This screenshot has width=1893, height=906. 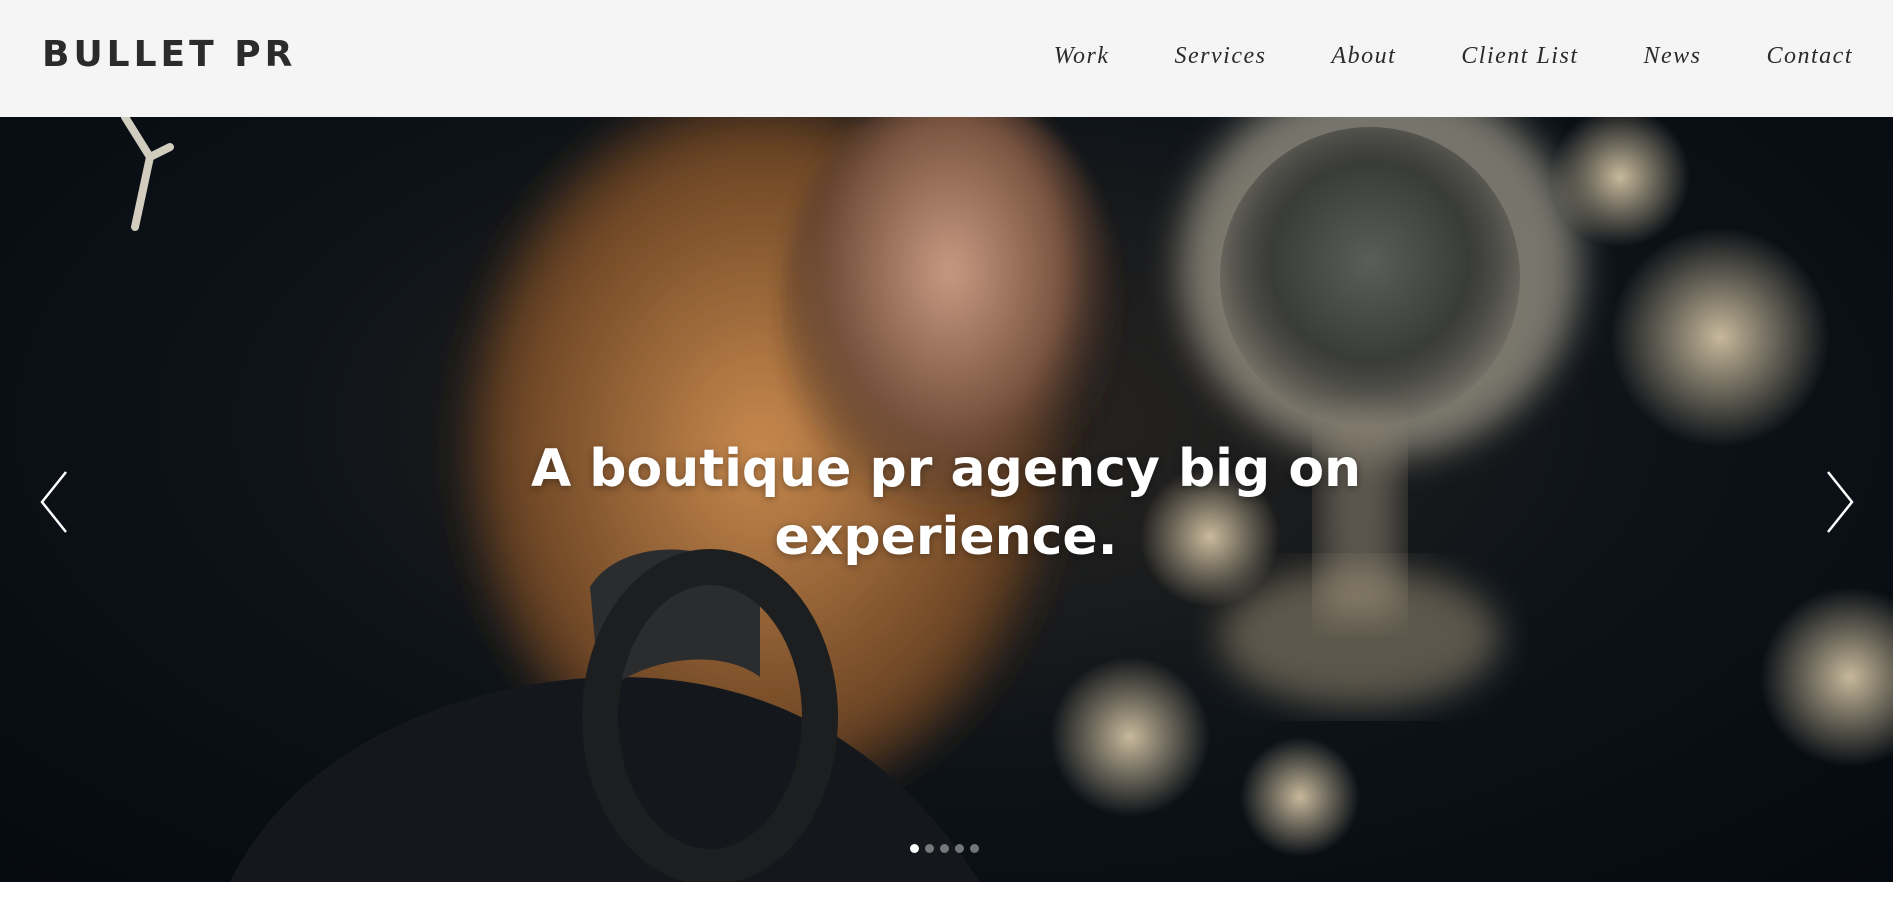 I want to click on chevron-left-icon, so click(x=56, y=502).